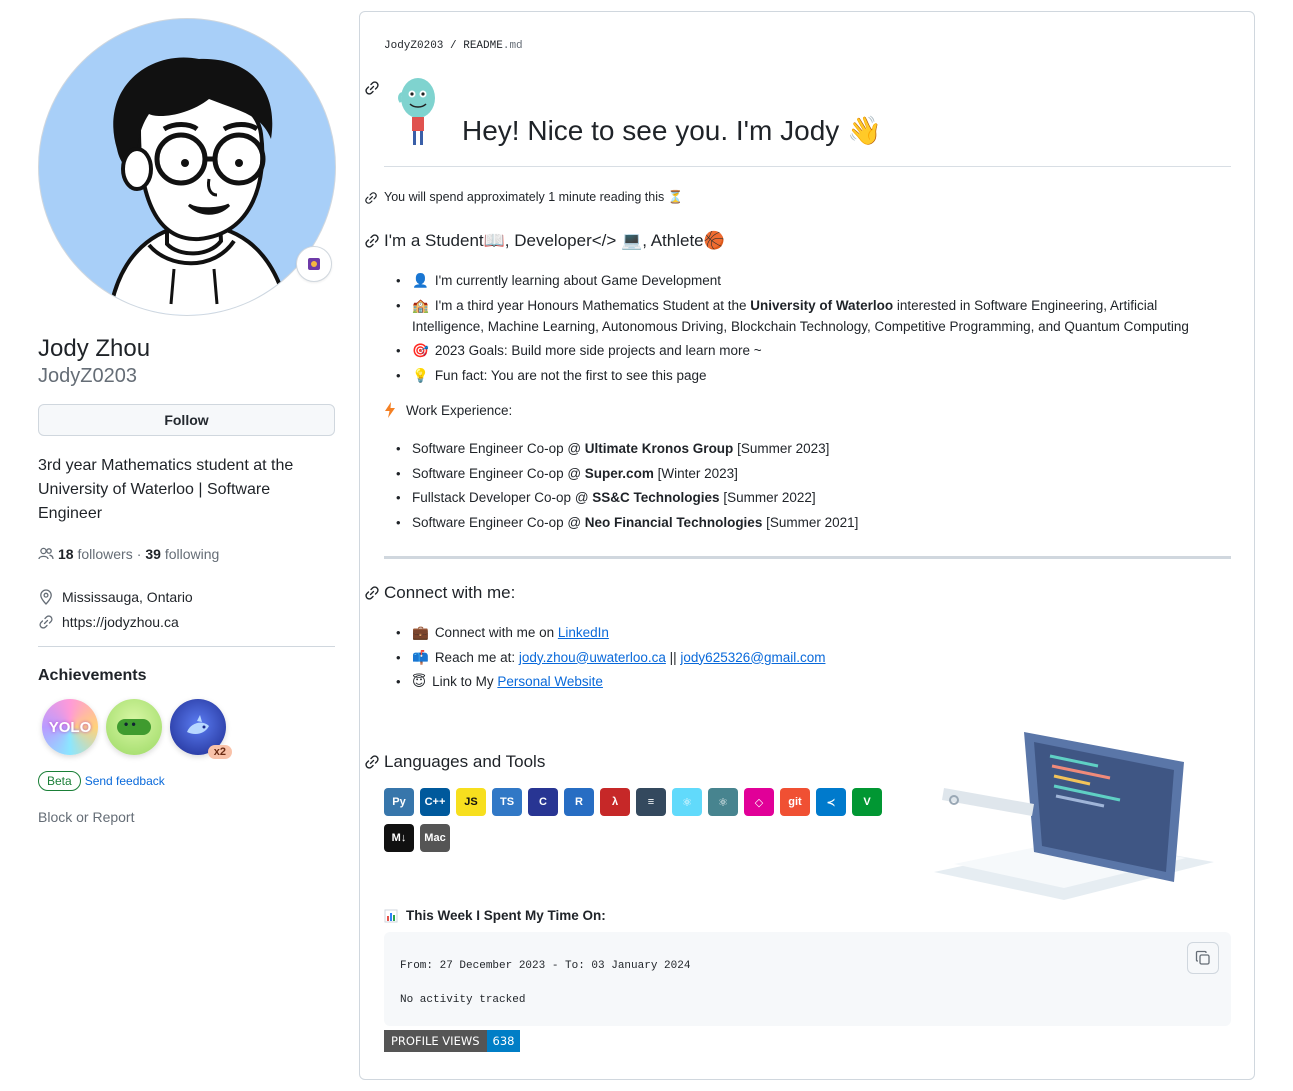 Image resolution: width=1293 pixels, height=1091 pixels. Describe the element at coordinates (651, 802) in the screenshot. I see `sql-icon: ≡` at that location.